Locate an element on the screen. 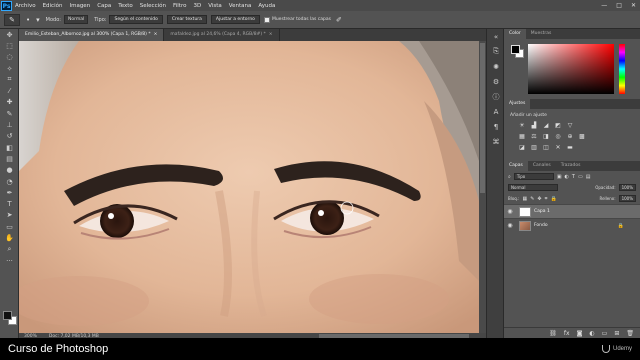  minimize-button: — is located at coordinates (604, 5).